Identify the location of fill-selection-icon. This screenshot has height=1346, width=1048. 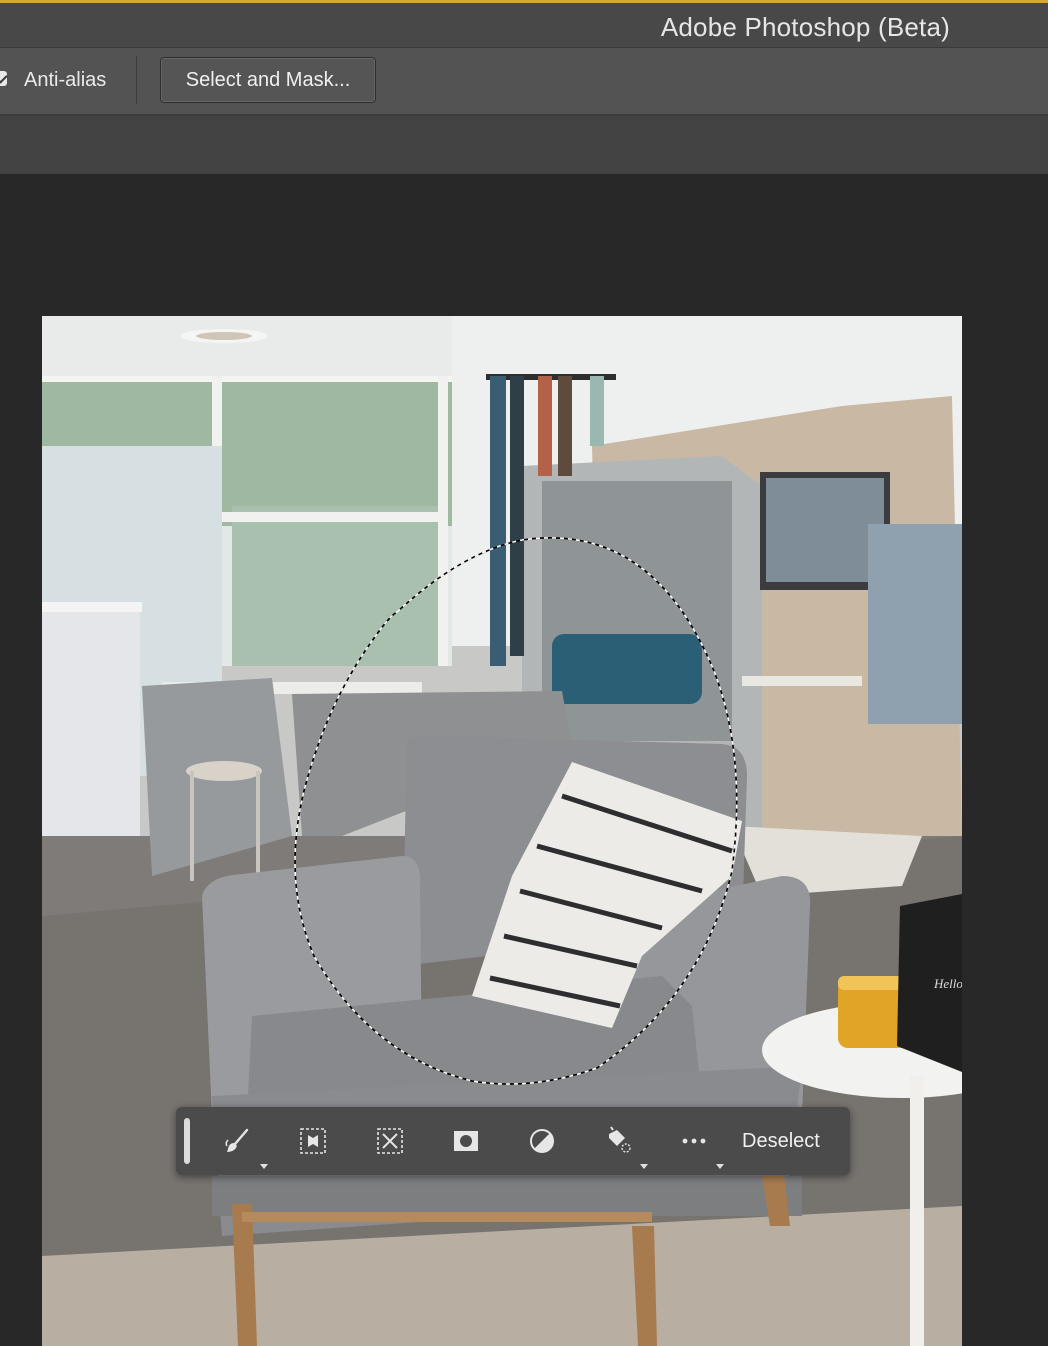
(618, 1141).